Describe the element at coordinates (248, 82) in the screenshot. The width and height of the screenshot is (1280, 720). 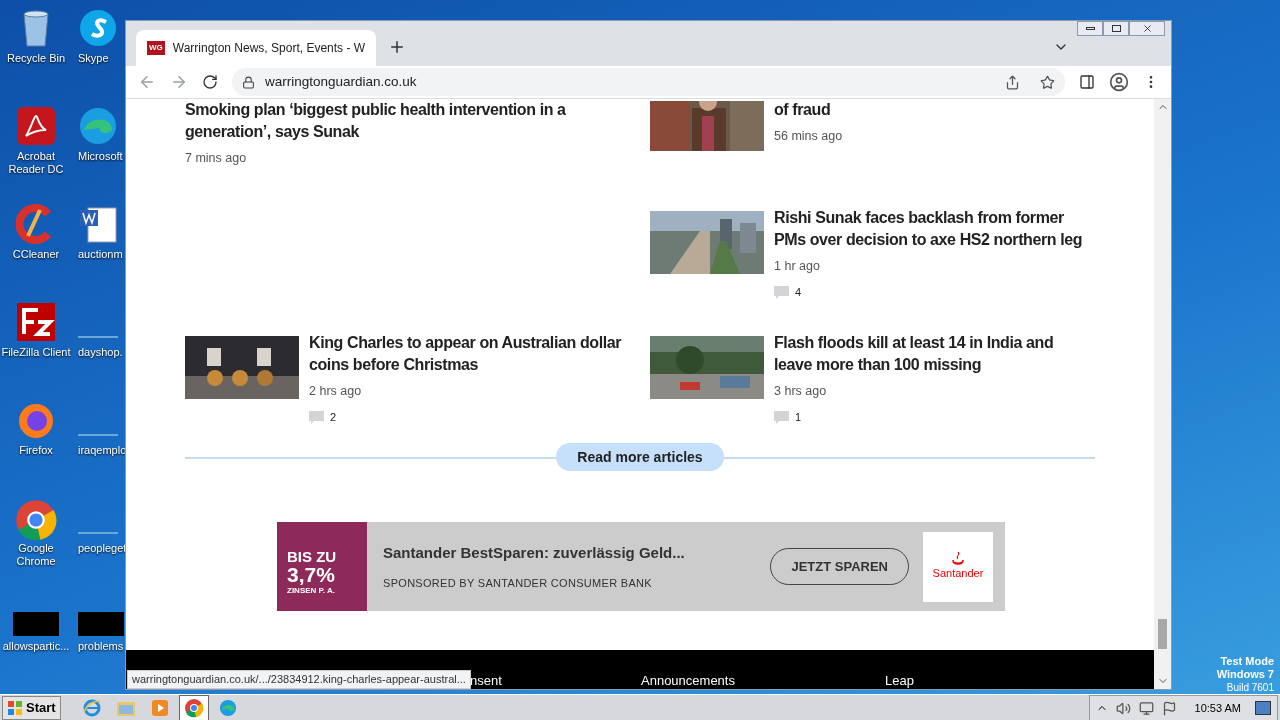
I see `lock-icon` at that location.